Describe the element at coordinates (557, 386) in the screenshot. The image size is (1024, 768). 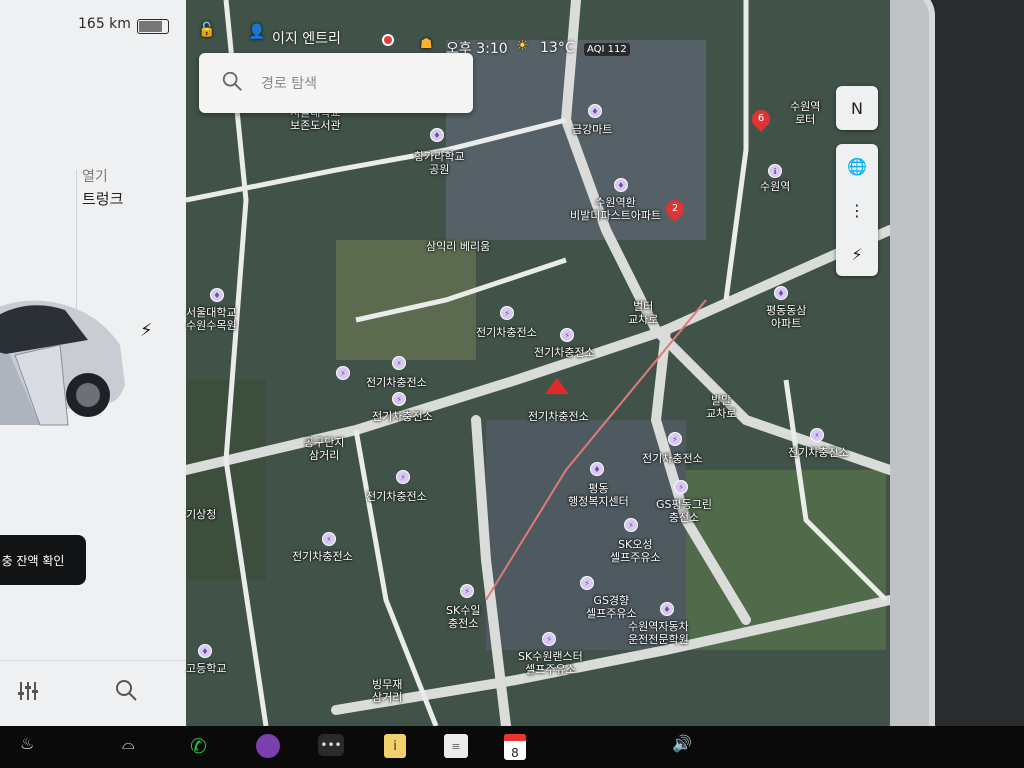
I see `car-location-icon` at that location.